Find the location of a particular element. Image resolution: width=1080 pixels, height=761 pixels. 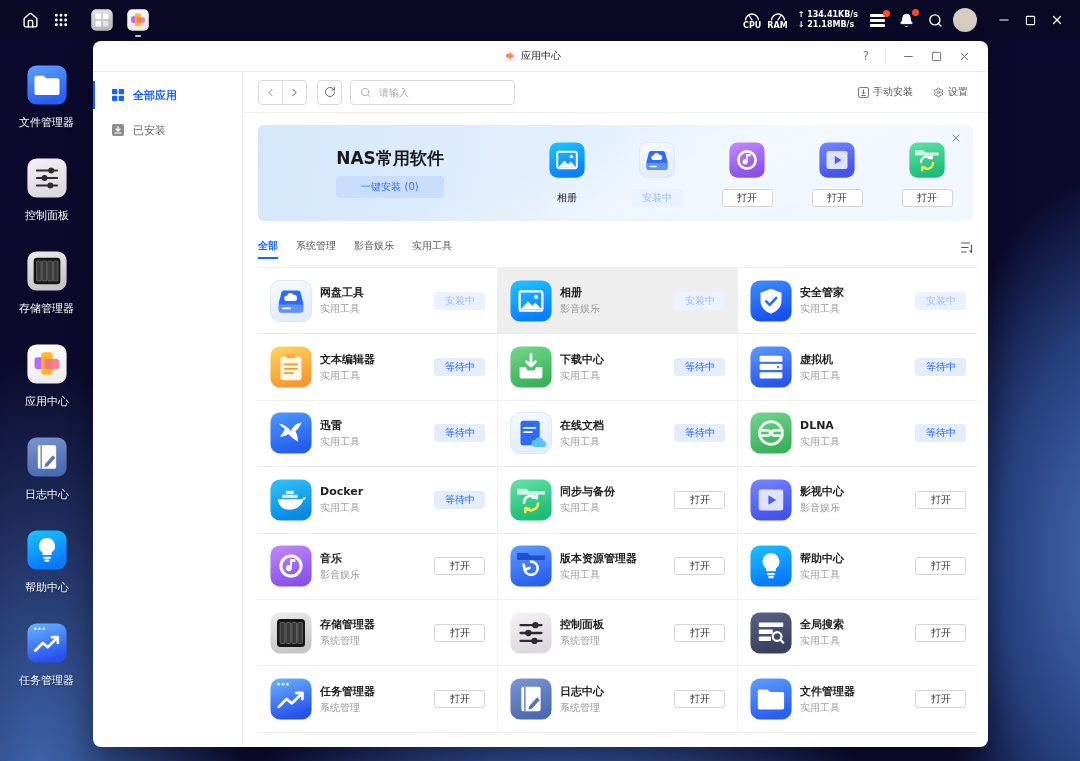

overlapping-tiles-icon is located at coordinates (138, 20).